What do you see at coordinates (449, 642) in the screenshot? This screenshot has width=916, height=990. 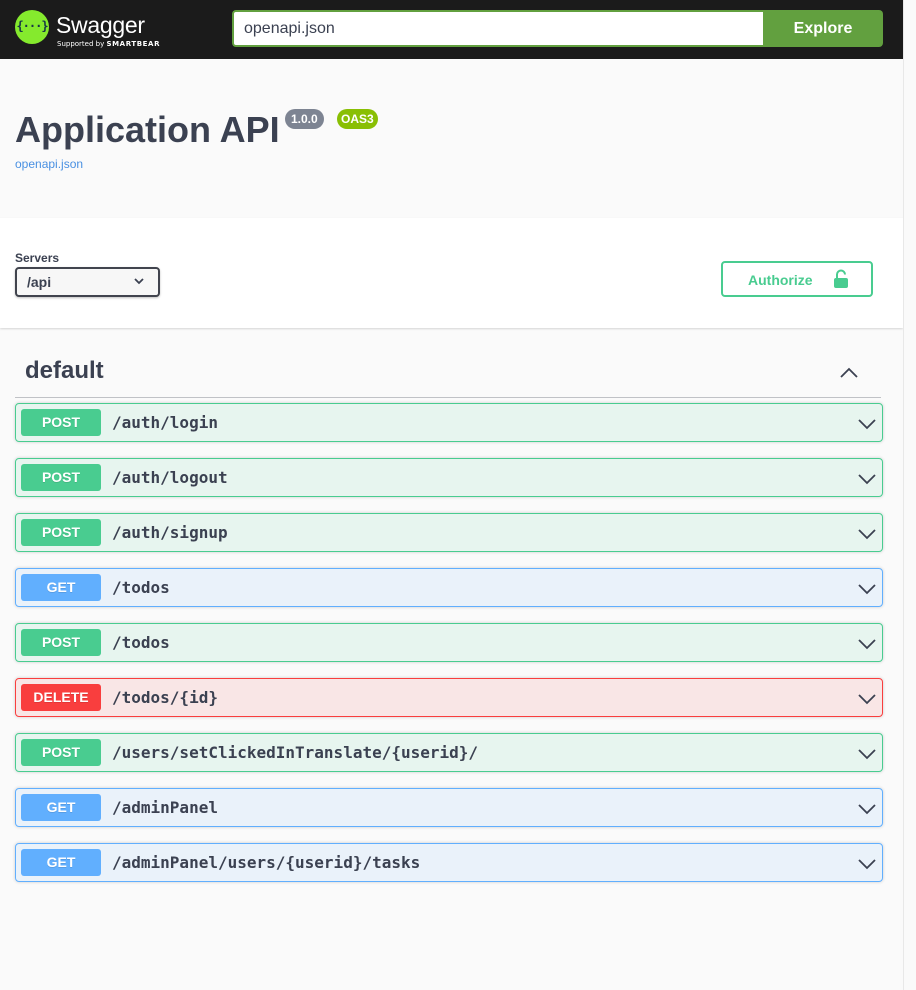 I see `opblock-post: POST/todos` at bounding box center [449, 642].